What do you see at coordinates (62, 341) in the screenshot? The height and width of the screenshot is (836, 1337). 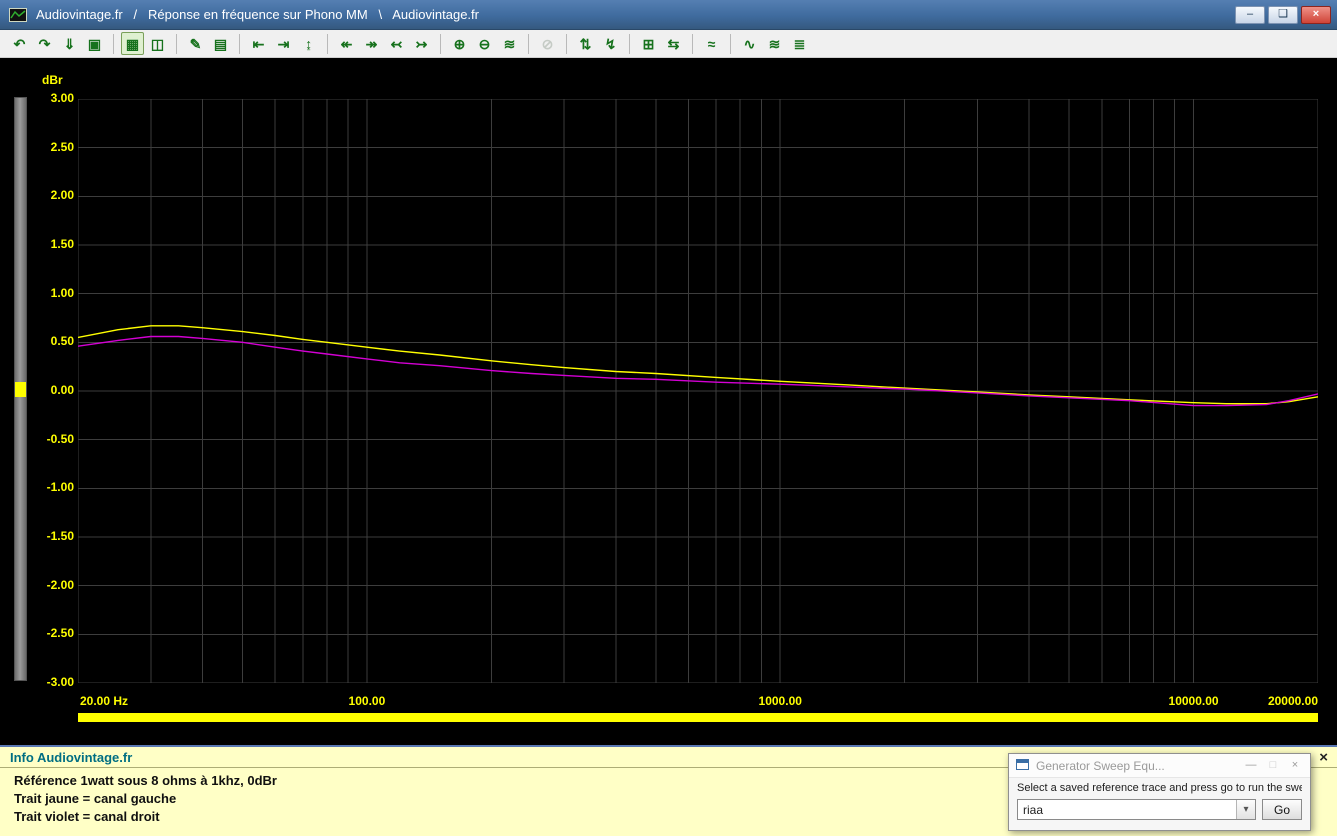 I see `y-axis-tick: 0.50` at bounding box center [62, 341].